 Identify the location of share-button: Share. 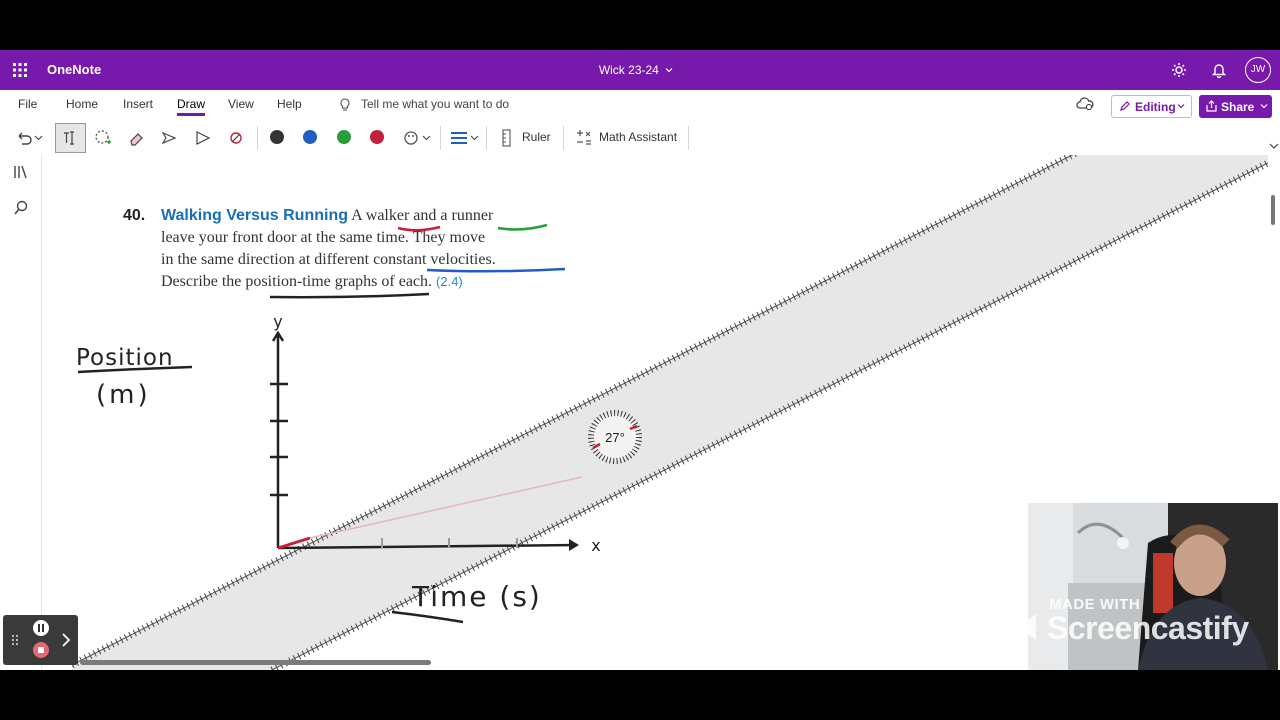
(1235, 106).